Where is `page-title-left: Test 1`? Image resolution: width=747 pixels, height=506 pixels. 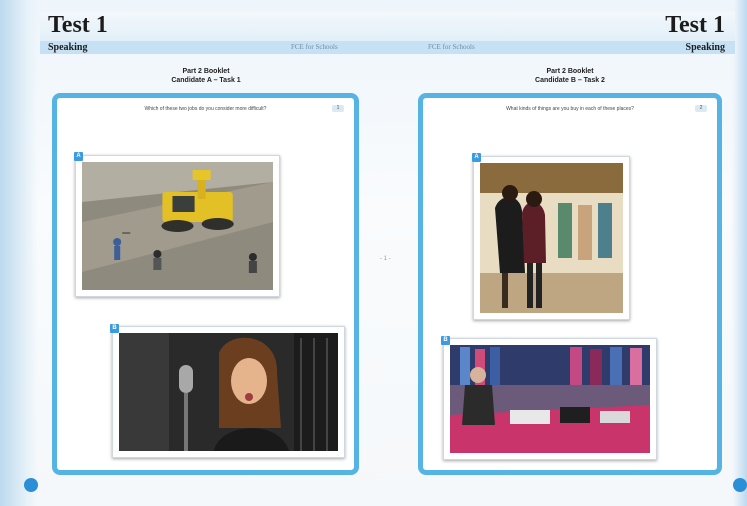 page-title-left: Test 1 is located at coordinates (78, 25).